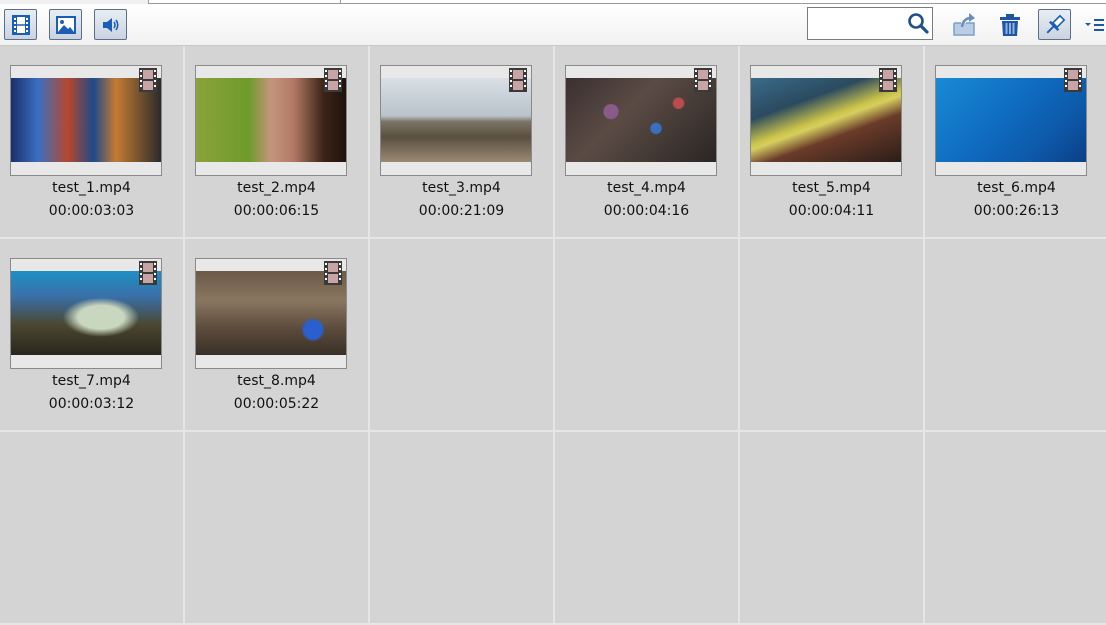  I want to click on media-item: test_4.mp4 00:00:04:16, so click(647, 142).